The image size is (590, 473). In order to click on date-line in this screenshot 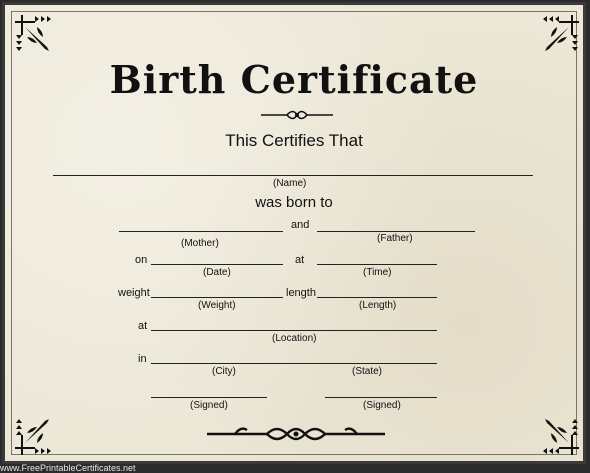, I will do `click(217, 264)`.